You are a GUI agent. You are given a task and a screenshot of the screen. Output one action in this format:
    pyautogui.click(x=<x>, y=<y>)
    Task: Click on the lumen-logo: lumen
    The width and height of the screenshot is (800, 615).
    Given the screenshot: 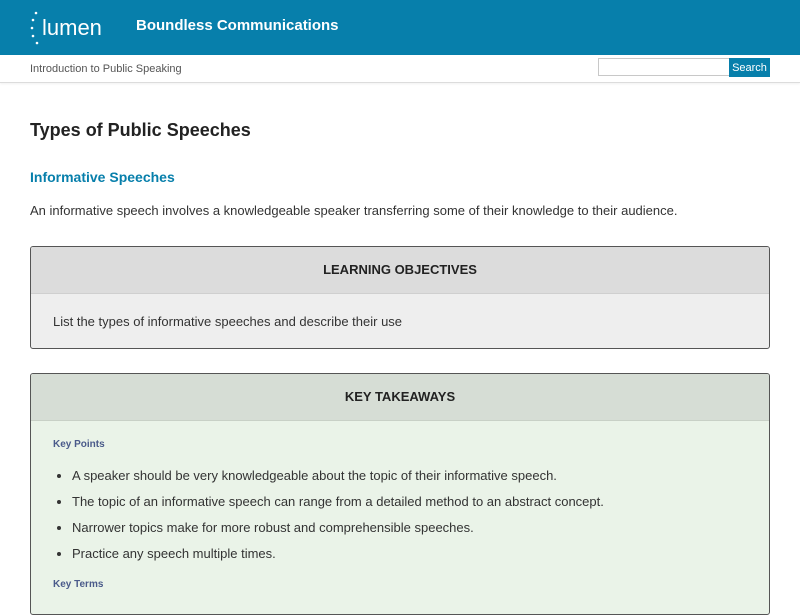 What is the action you would take?
    pyautogui.click(x=70, y=28)
    